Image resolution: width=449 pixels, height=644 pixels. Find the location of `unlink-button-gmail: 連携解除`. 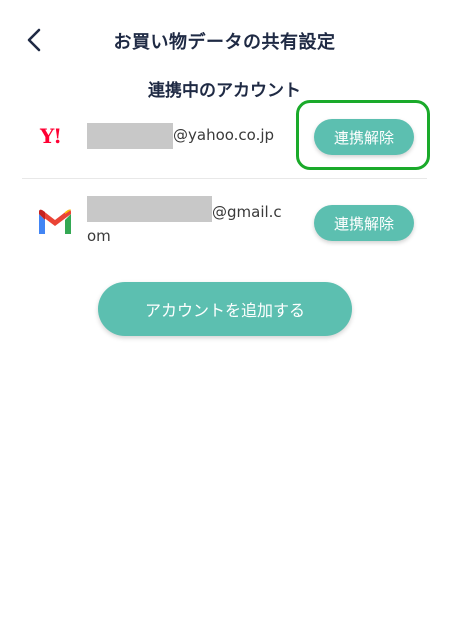

unlink-button-gmail: 連携解除 is located at coordinates (364, 223).